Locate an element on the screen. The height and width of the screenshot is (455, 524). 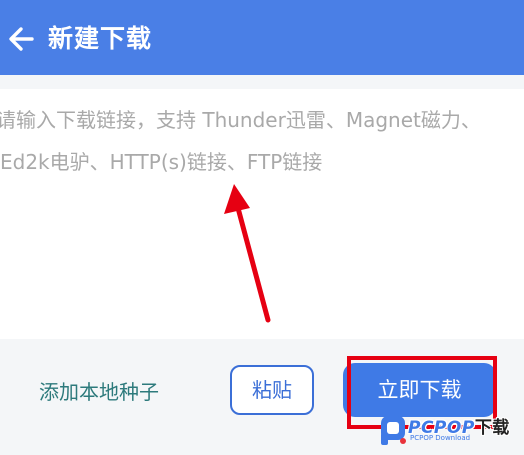
watermark-subtitle: PCPOP Download is located at coordinates (440, 438).